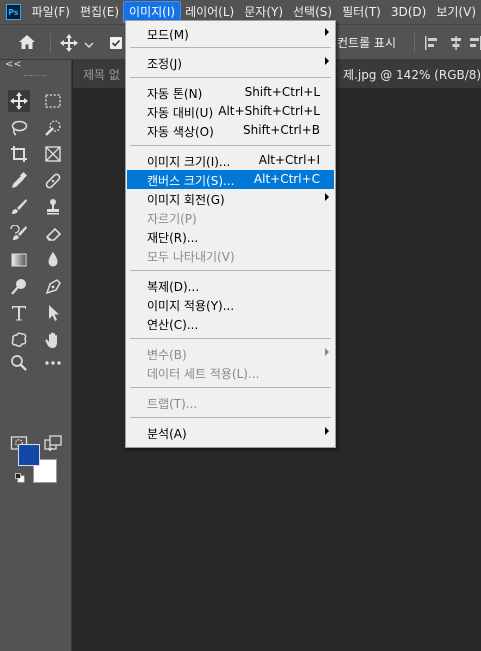 This screenshot has height=651, width=481. What do you see at coordinates (53, 260) in the screenshot?
I see `blur-tool-icon` at bounding box center [53, 260].